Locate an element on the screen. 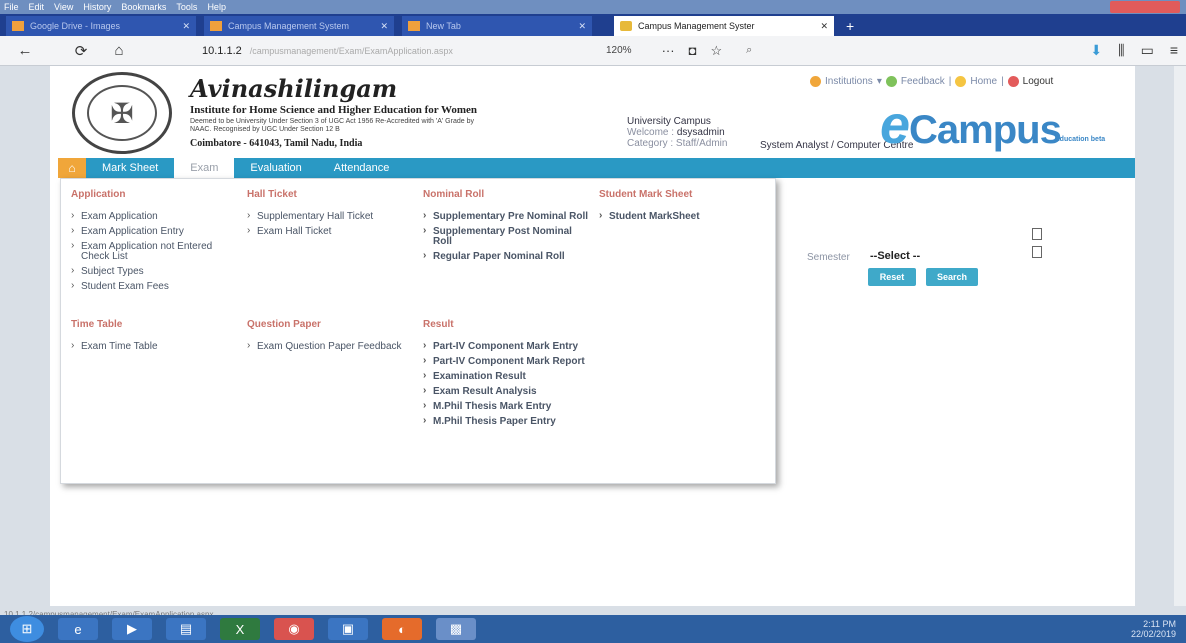 This screenshot has height=643, width=1186. feedback-link: Feedback is located at coordinates (923, 81).